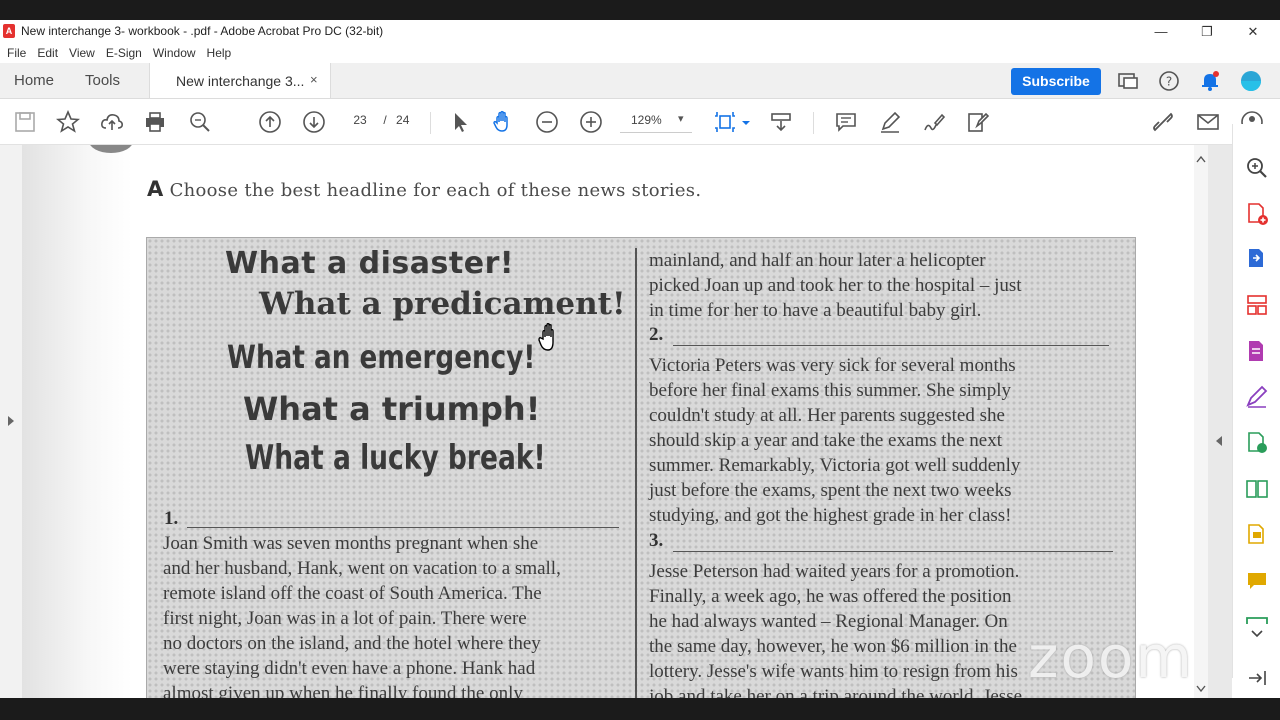 The image size is (1280, 720). Describe the element at coordinates (646, 120) in the screenshot. I see `zoom-level-value: 129%` at that location.